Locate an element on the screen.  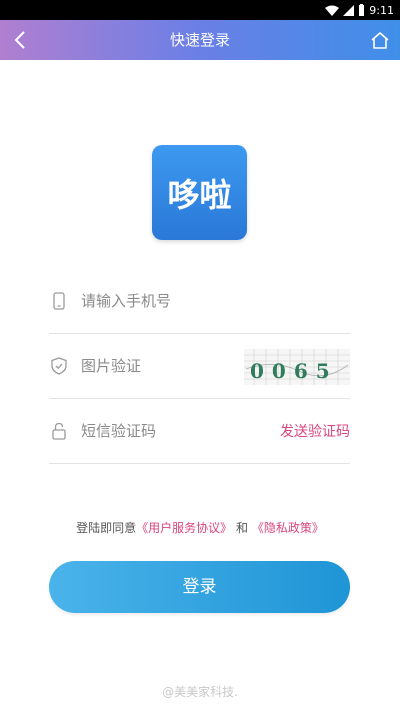
agreement-prefix: 登陆即同意 is located at coordinates (106, 528).